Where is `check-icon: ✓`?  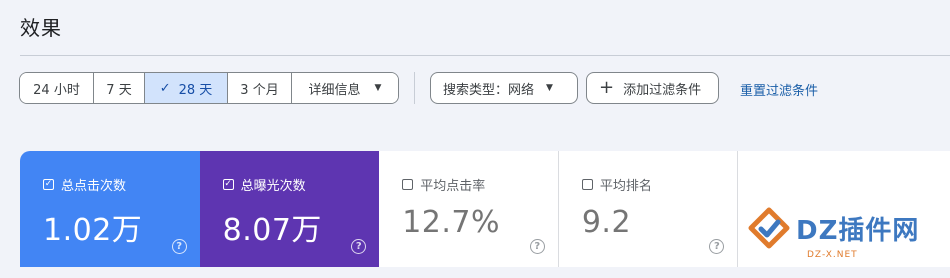 check-icon: ✓ is located at coordinates (165, 88).